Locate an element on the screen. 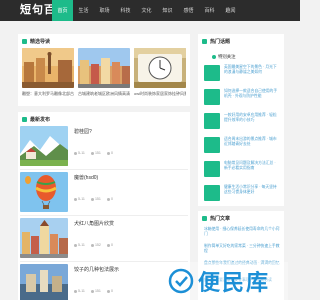  post-title: 饺子的几种包法展示 is located at coordinates (96, 269).